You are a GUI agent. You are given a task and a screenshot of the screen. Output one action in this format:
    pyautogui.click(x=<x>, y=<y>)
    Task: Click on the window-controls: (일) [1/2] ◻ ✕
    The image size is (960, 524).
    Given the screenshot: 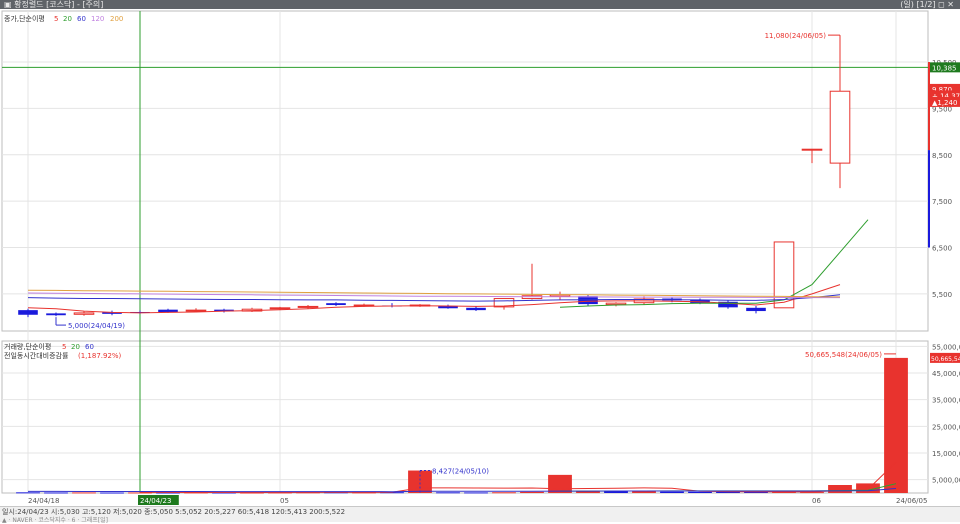 What is the action you would take?
    pyautogui.click(x=927, y=4)
    